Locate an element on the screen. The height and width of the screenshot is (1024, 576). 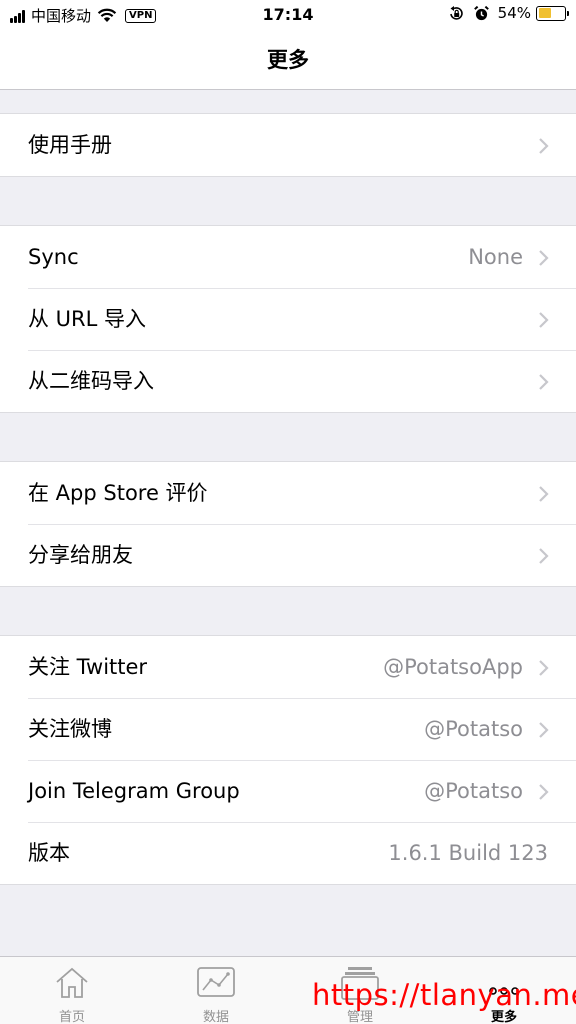
row-join-telegram: Join Telegram Group @Potatso is located at coordinates (288, 791).